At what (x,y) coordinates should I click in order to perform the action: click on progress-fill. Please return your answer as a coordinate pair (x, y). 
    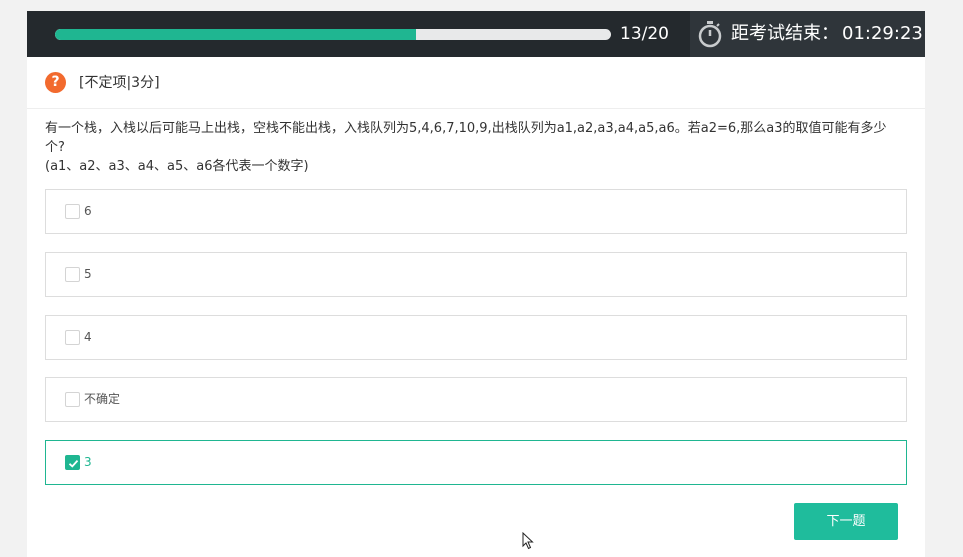
    Looking at the image, I should click on (236, 34).